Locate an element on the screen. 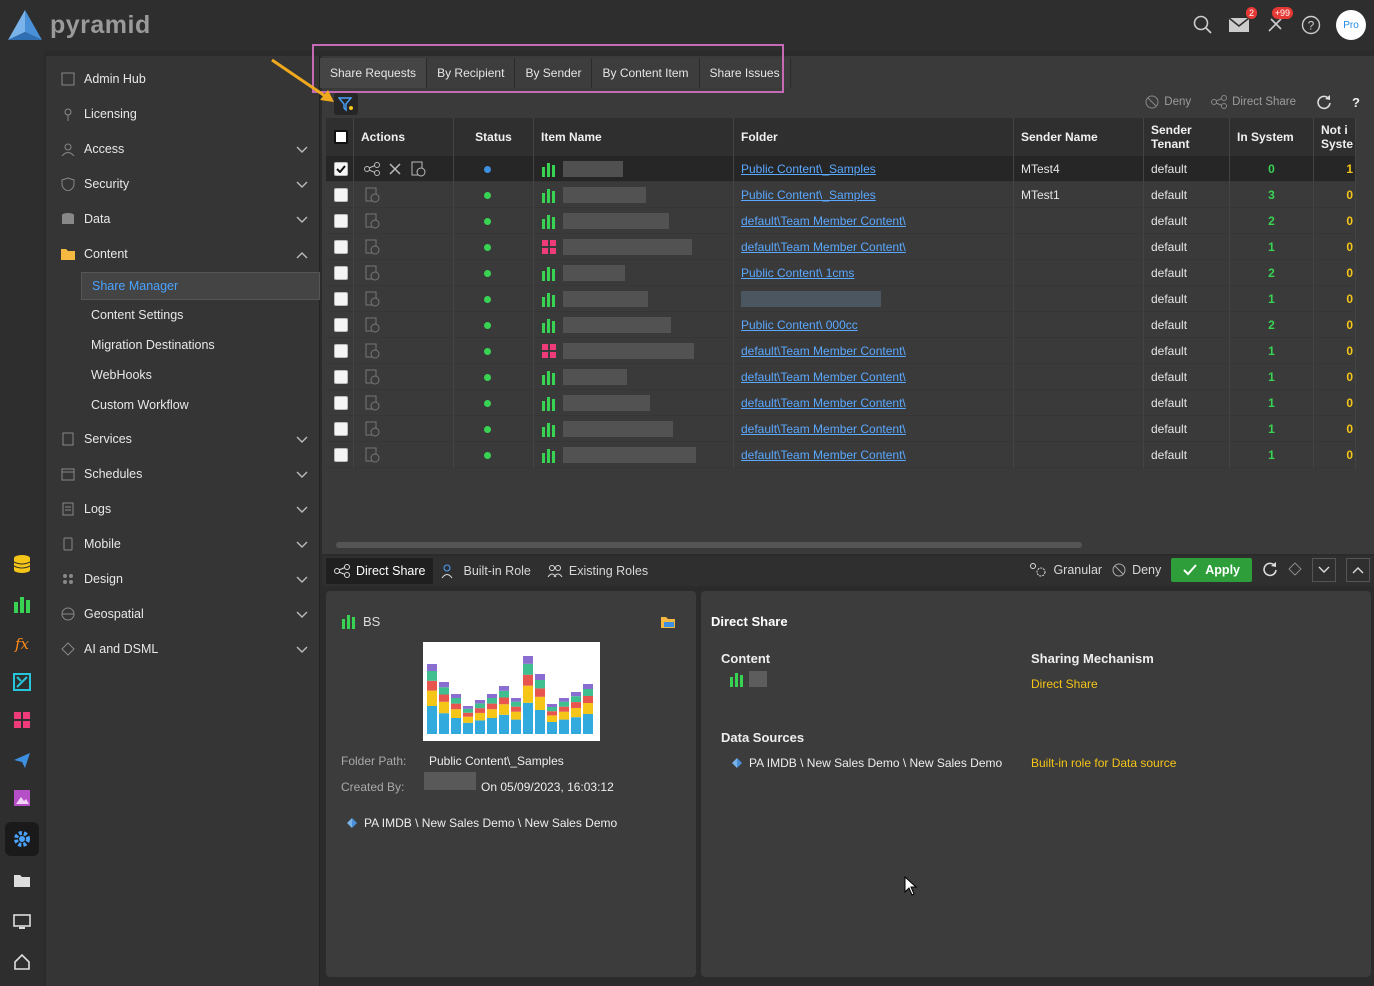 The width and height of the screenshot is (1374, 986). expand-up-button is located at coordinates (1358, 570).